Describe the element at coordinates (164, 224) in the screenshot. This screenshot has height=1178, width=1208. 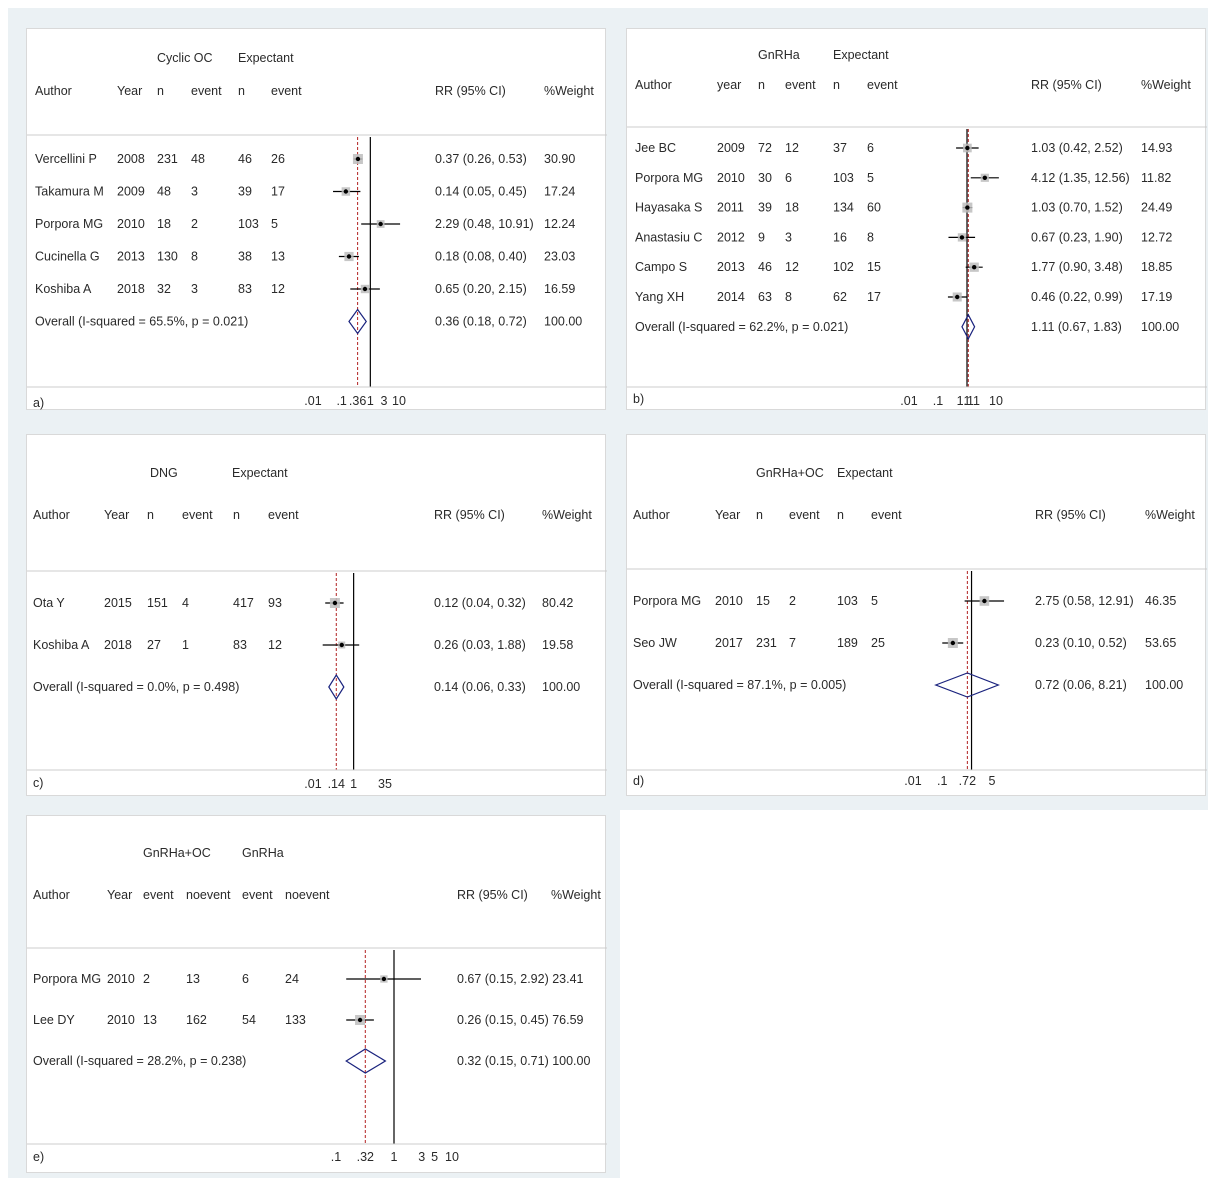
I see `study-cell: 18` at that location.